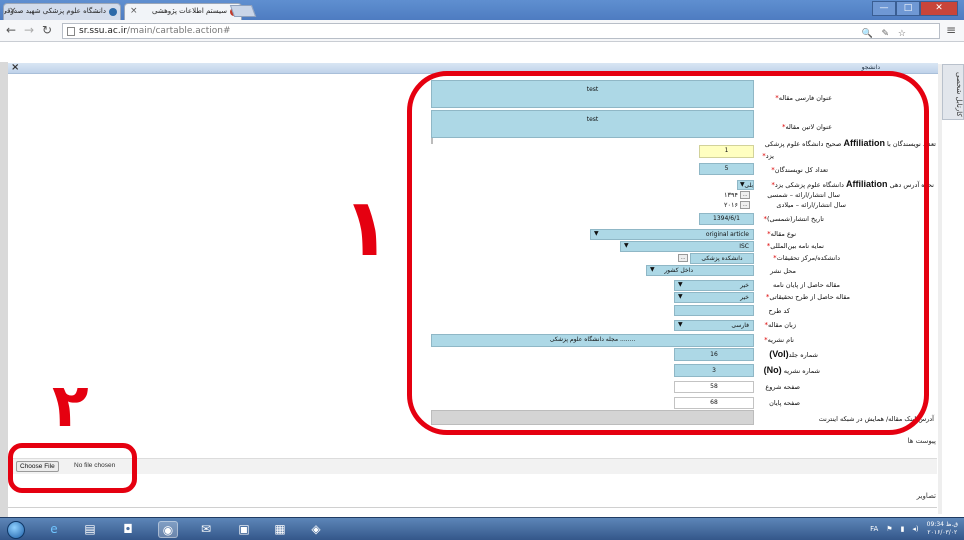 The image size is (964, 540). What do you see at coordinates (953, 92) in the screenshot?
I see `cartable-side-tab: کارتابل شخصی` at bounding box center [953, 92].